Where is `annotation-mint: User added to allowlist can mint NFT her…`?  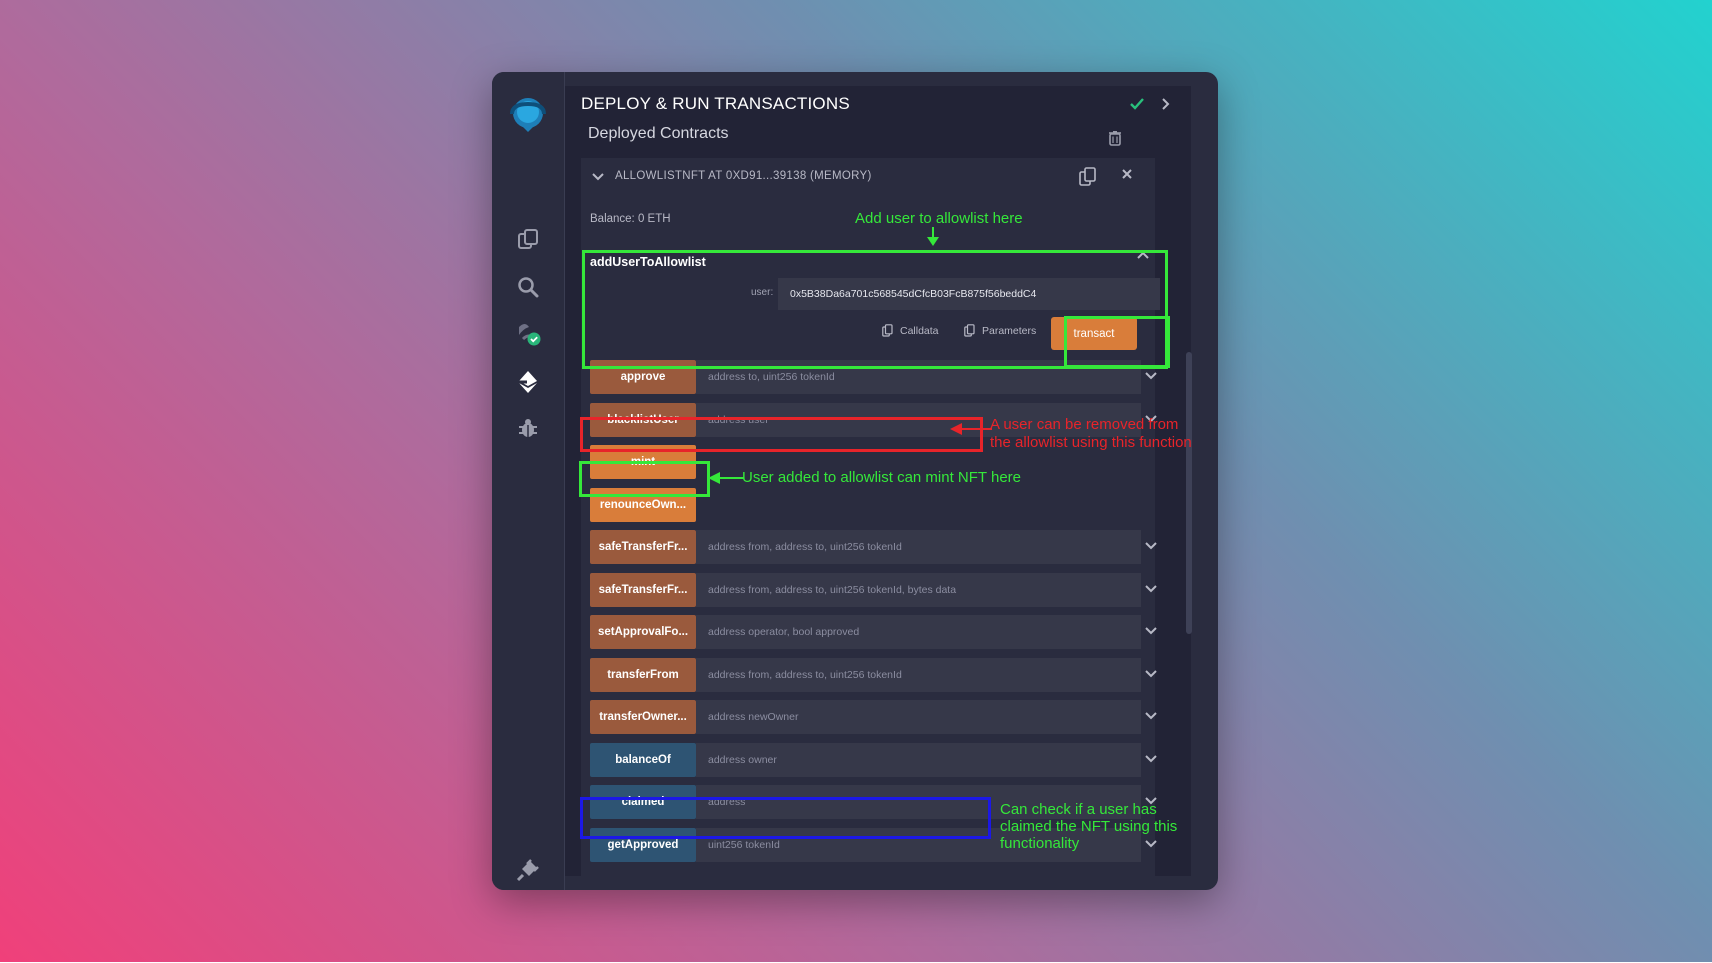 annotation-mint: User added to allowlist can mint NFT her… is located at coordinates (882, 477).